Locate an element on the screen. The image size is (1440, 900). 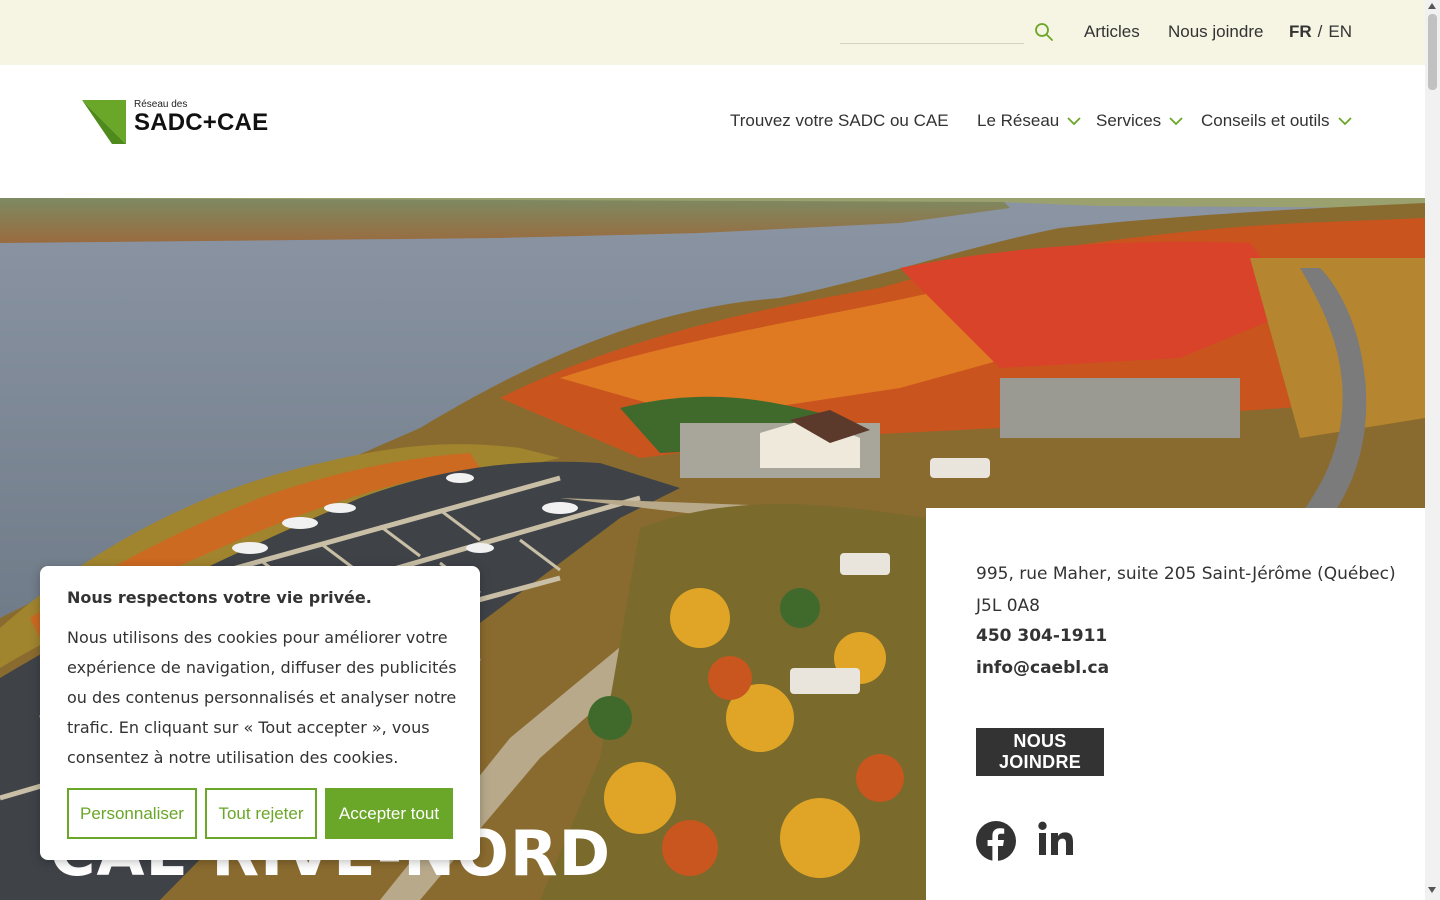
page-scrollbar is located at coordinates (1432, 450).